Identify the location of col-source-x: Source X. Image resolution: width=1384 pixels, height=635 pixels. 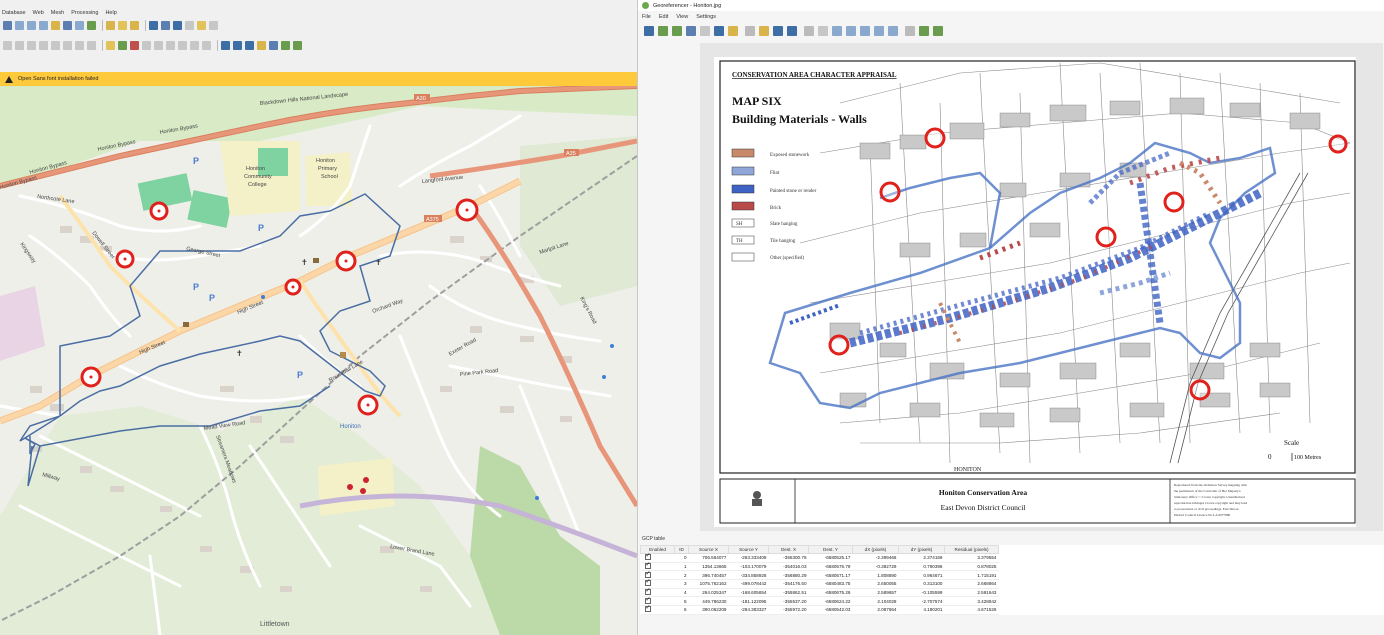
(708, 549).